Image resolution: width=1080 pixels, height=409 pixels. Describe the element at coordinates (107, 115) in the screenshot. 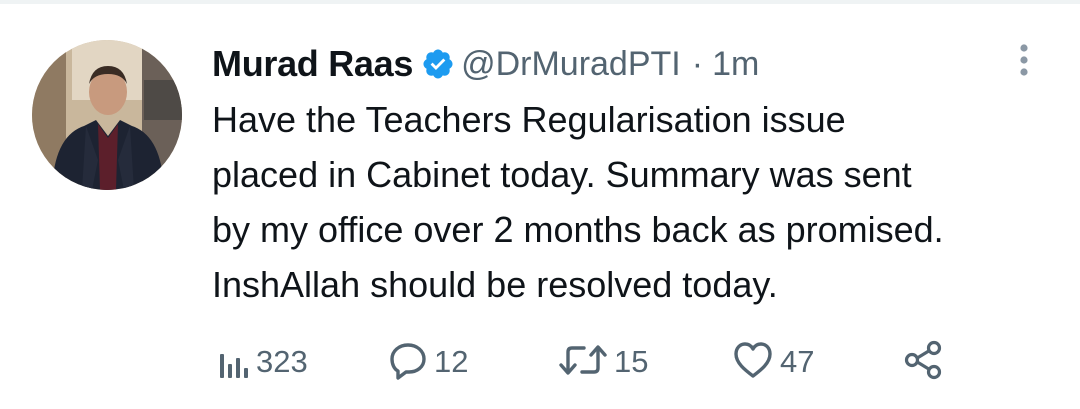

I see `avatar` at that location.